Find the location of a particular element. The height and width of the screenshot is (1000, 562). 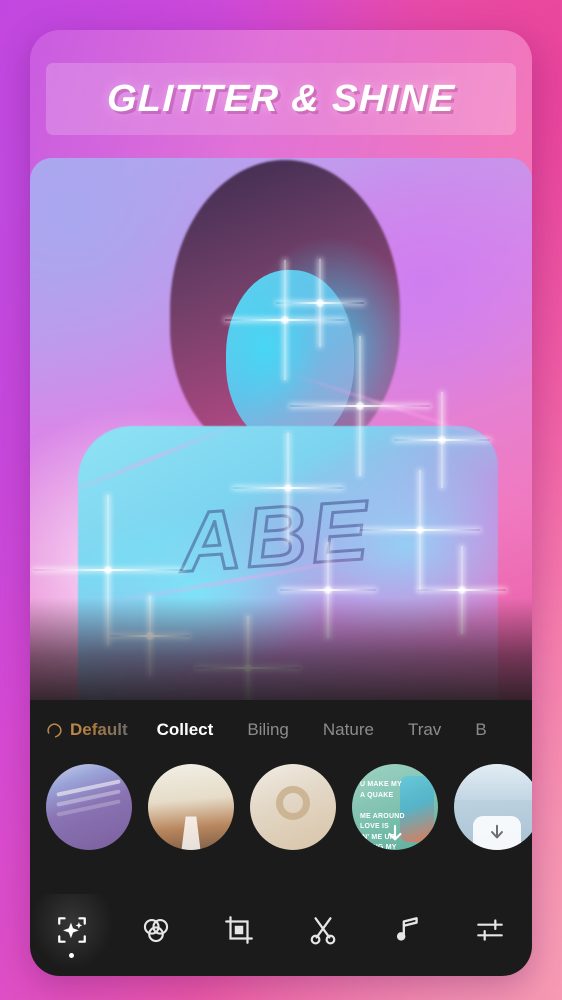

toolbar-effects-button is located at coordinates (72, 935).